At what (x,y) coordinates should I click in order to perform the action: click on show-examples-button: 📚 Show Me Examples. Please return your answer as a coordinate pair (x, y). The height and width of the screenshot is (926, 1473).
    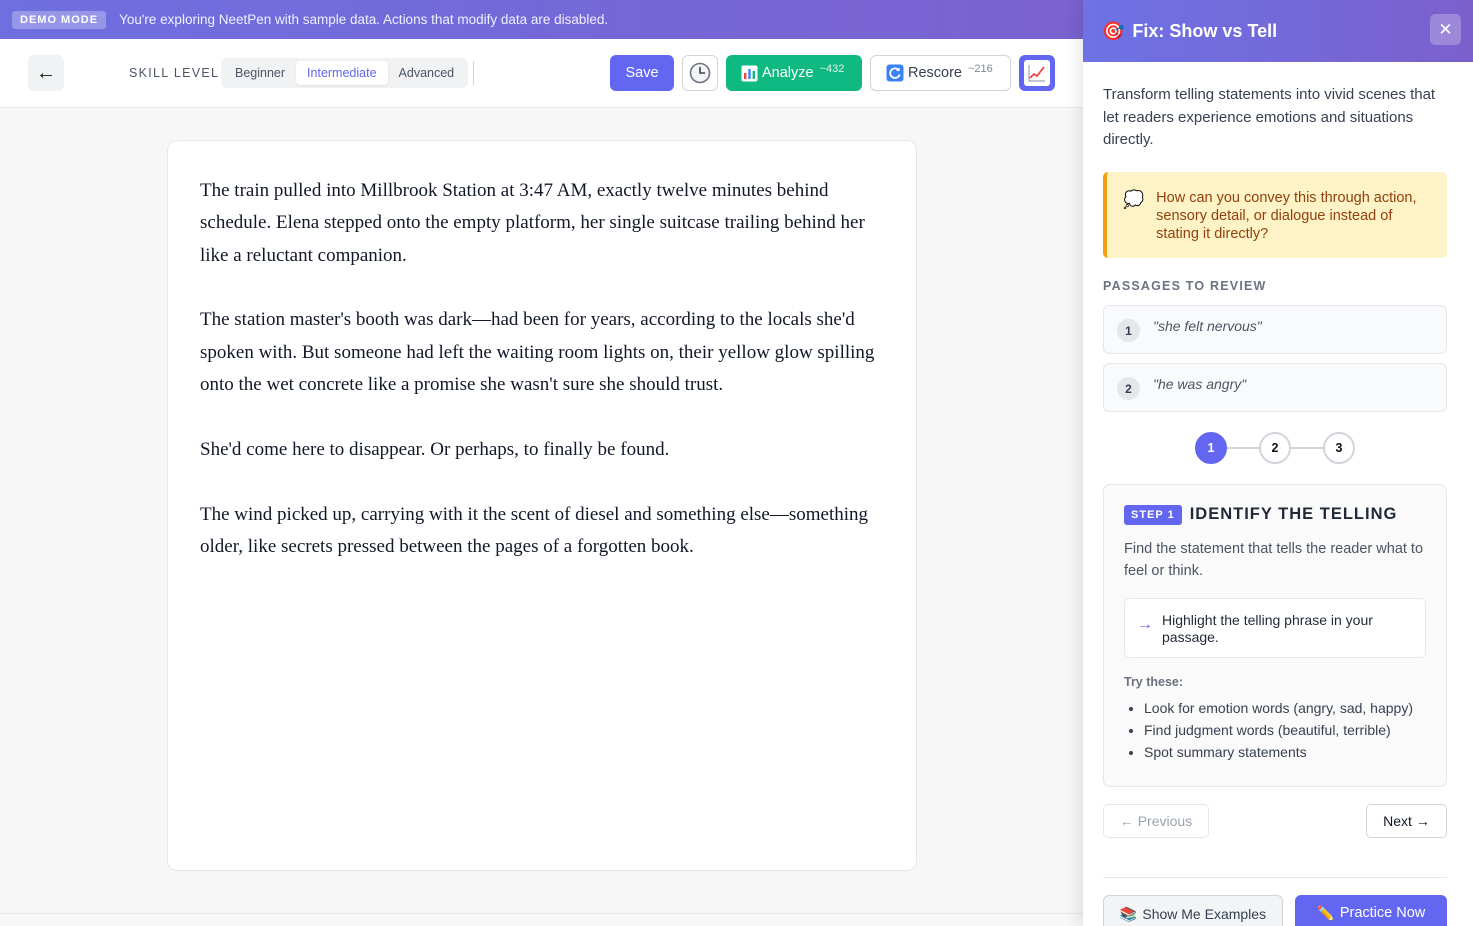
    Looking at the image, I should click on (1193, 910).